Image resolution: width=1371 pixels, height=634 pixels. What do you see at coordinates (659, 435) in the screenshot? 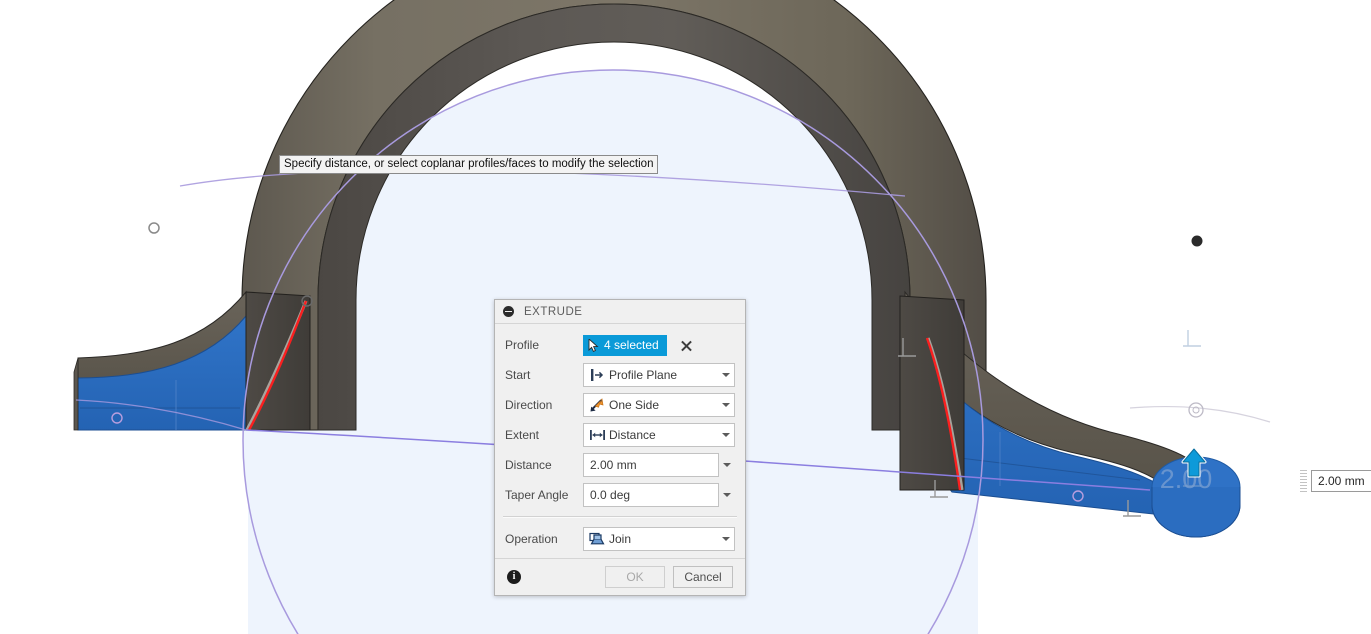
I see `extent-dropdown: Distance` at bounding box center [659, 435].